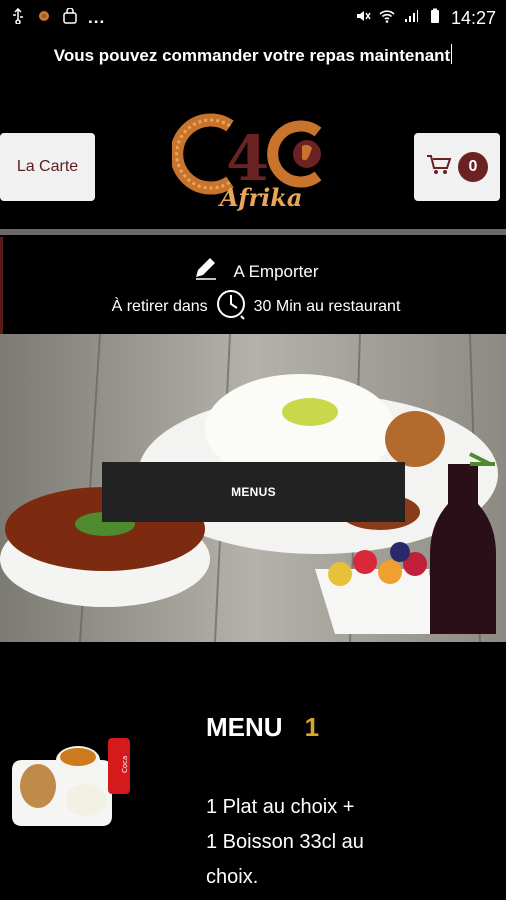 This screenshot has height=900, width=506. What do you see at coordinates (47, 167) in the screenshot?
I see `la-carte-button: La Carte` at bounding box center [47, 167].